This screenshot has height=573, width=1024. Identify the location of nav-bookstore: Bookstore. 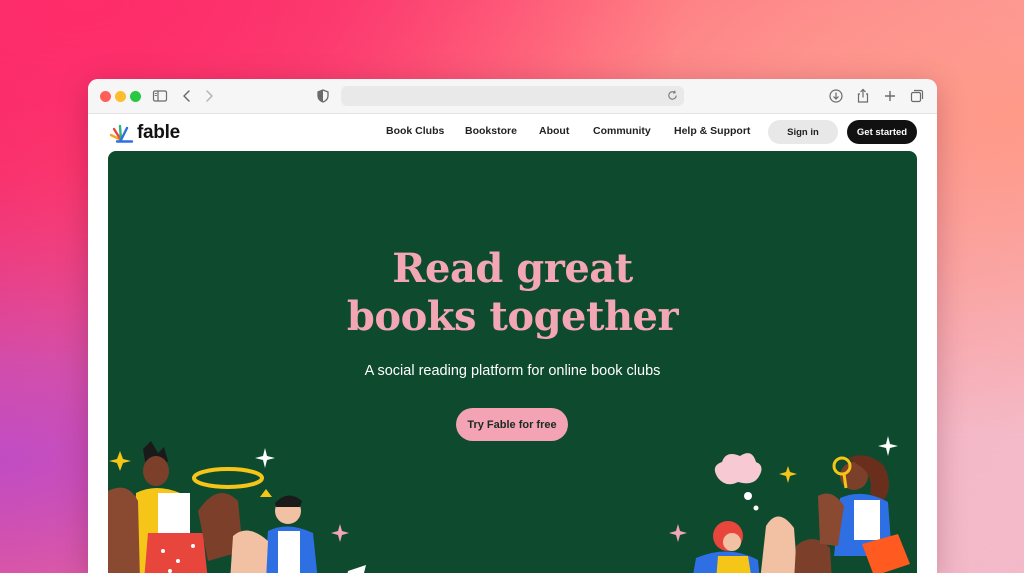
(491, 131).